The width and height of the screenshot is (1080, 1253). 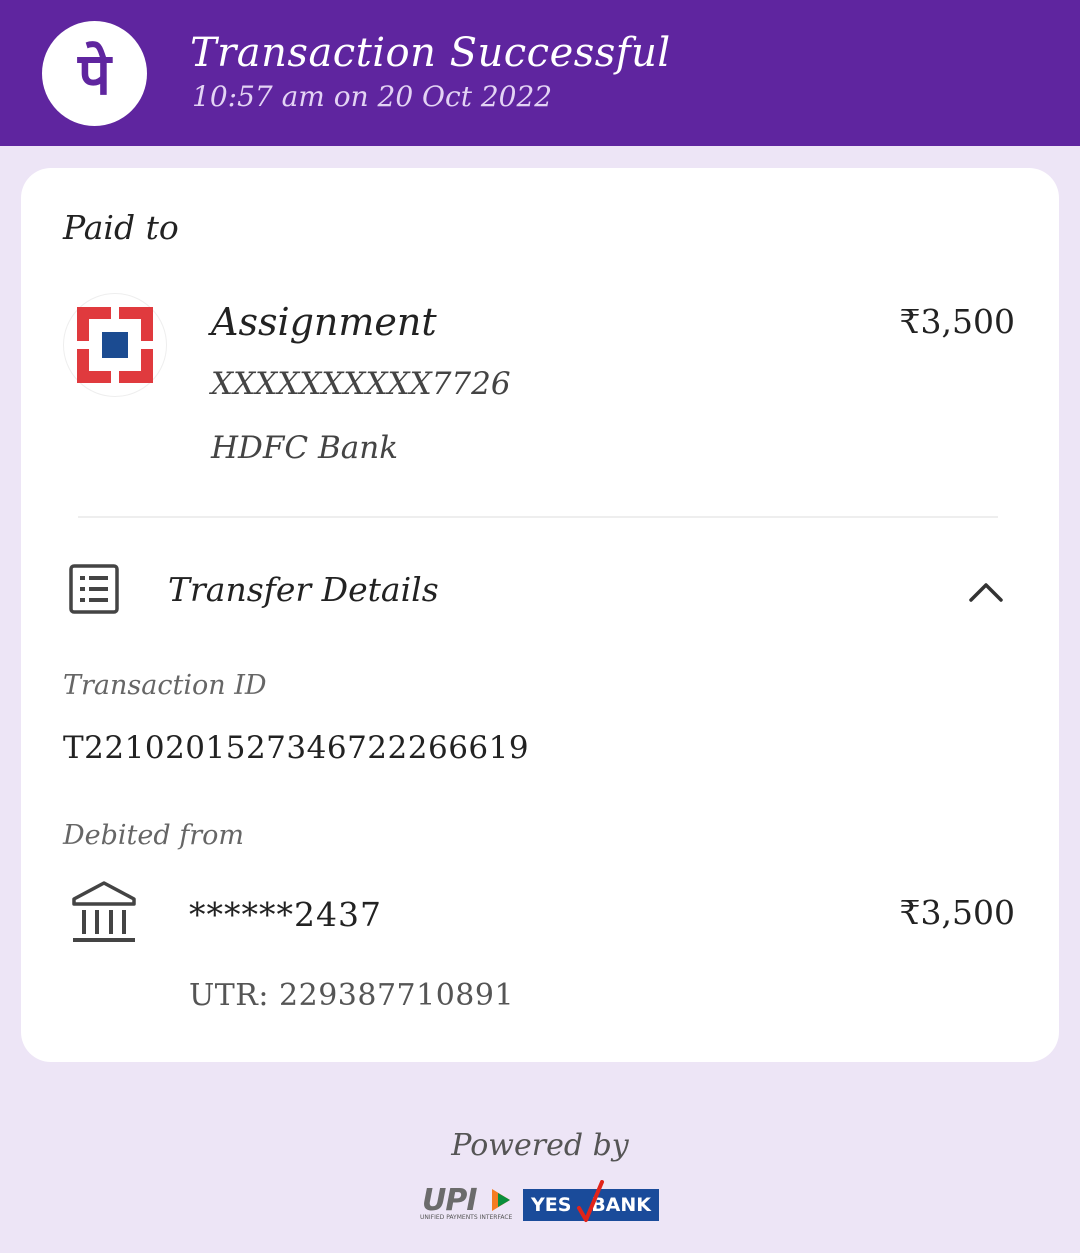 I want to click on debited-from-label: Debited from, so click(x=153, y=835).